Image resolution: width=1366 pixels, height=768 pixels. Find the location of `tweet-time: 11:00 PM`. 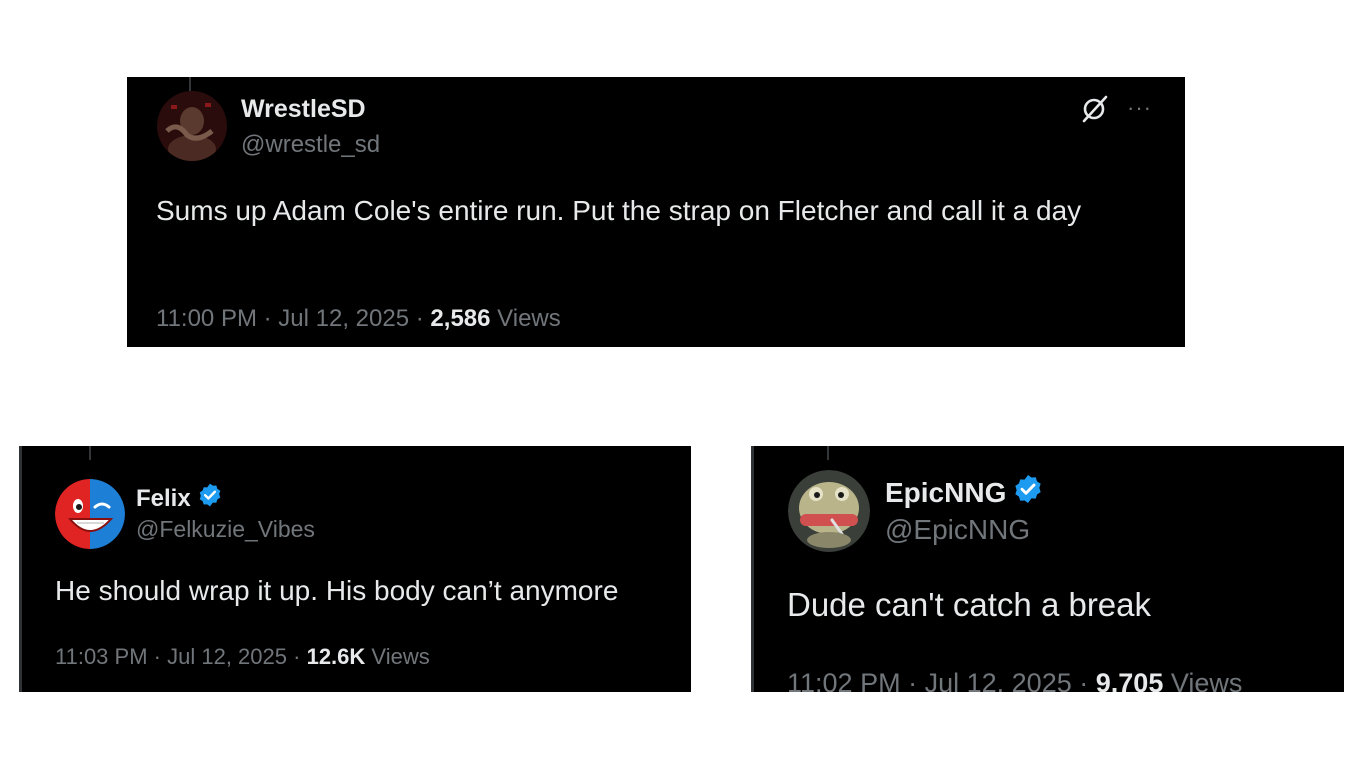

tweet-time: 11:00 PM is located at coordinates (206, 318).